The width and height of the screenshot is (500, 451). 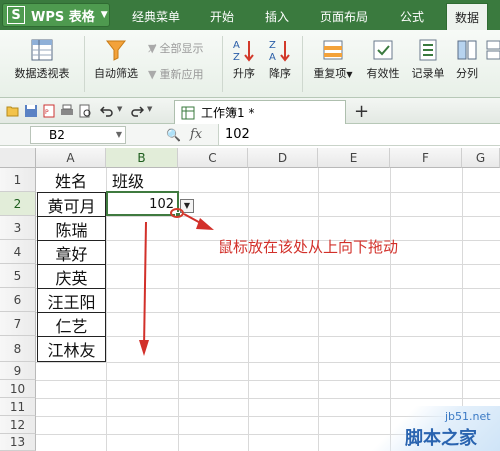 What do you see at coordinates (181, 74) in the screenshot?
I see `reapply-label: 重新应用` at bounding box center [181, 74].